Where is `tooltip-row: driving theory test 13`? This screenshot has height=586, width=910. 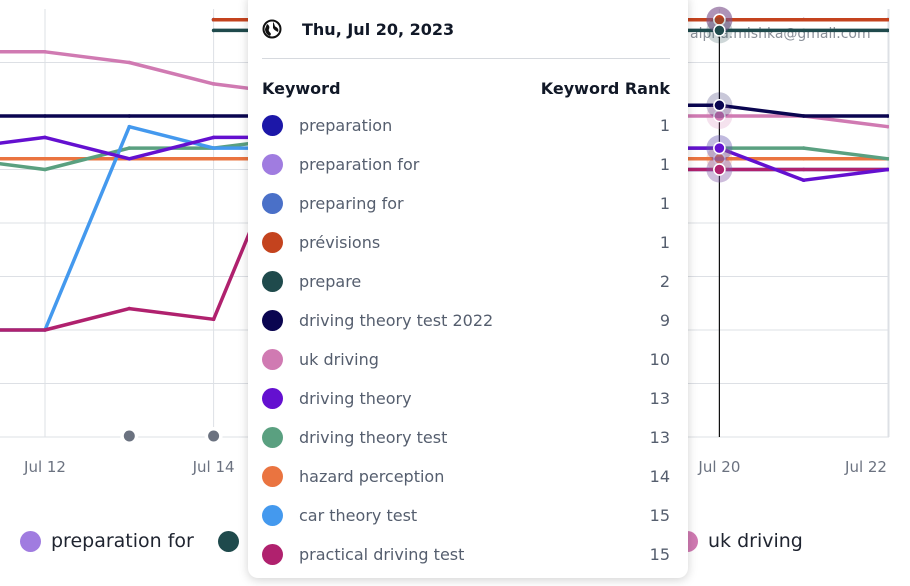 tooltip-row: driving theory test 13 is located at coordinates (466, 437).